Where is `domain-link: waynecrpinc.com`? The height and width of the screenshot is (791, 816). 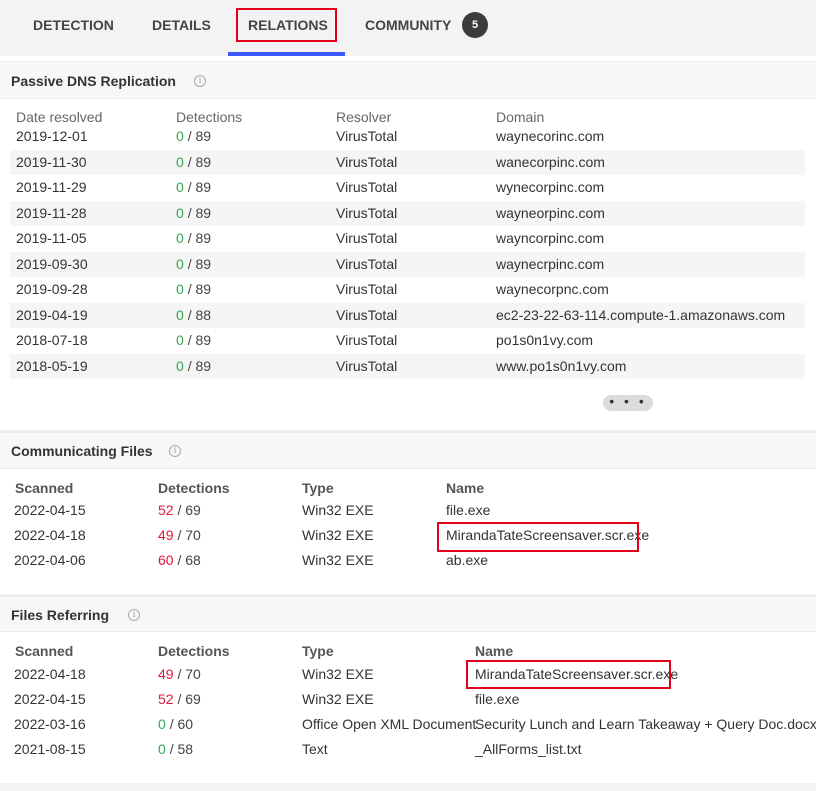 domain-link: waynecrpinc.com is located at coordinates (550, 264).